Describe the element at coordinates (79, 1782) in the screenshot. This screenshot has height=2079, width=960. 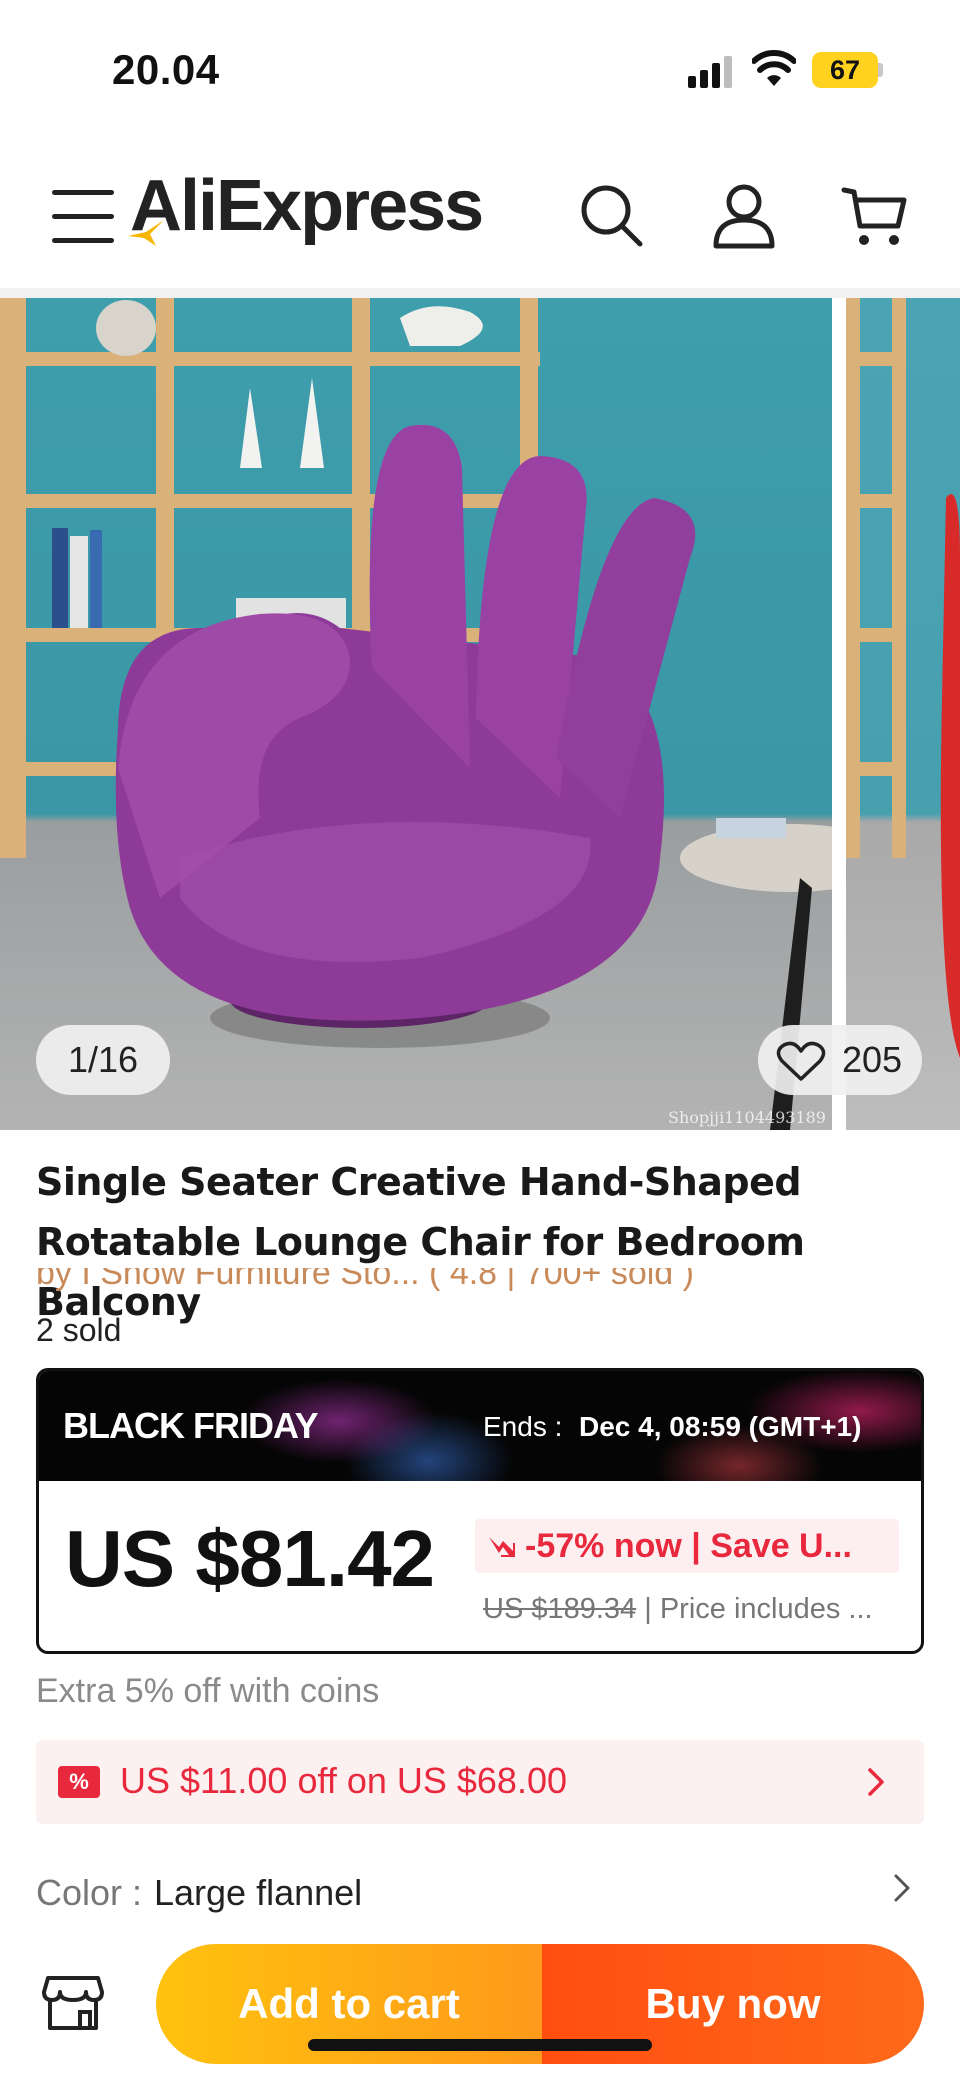
I see `coupon-icon: %` at that location.